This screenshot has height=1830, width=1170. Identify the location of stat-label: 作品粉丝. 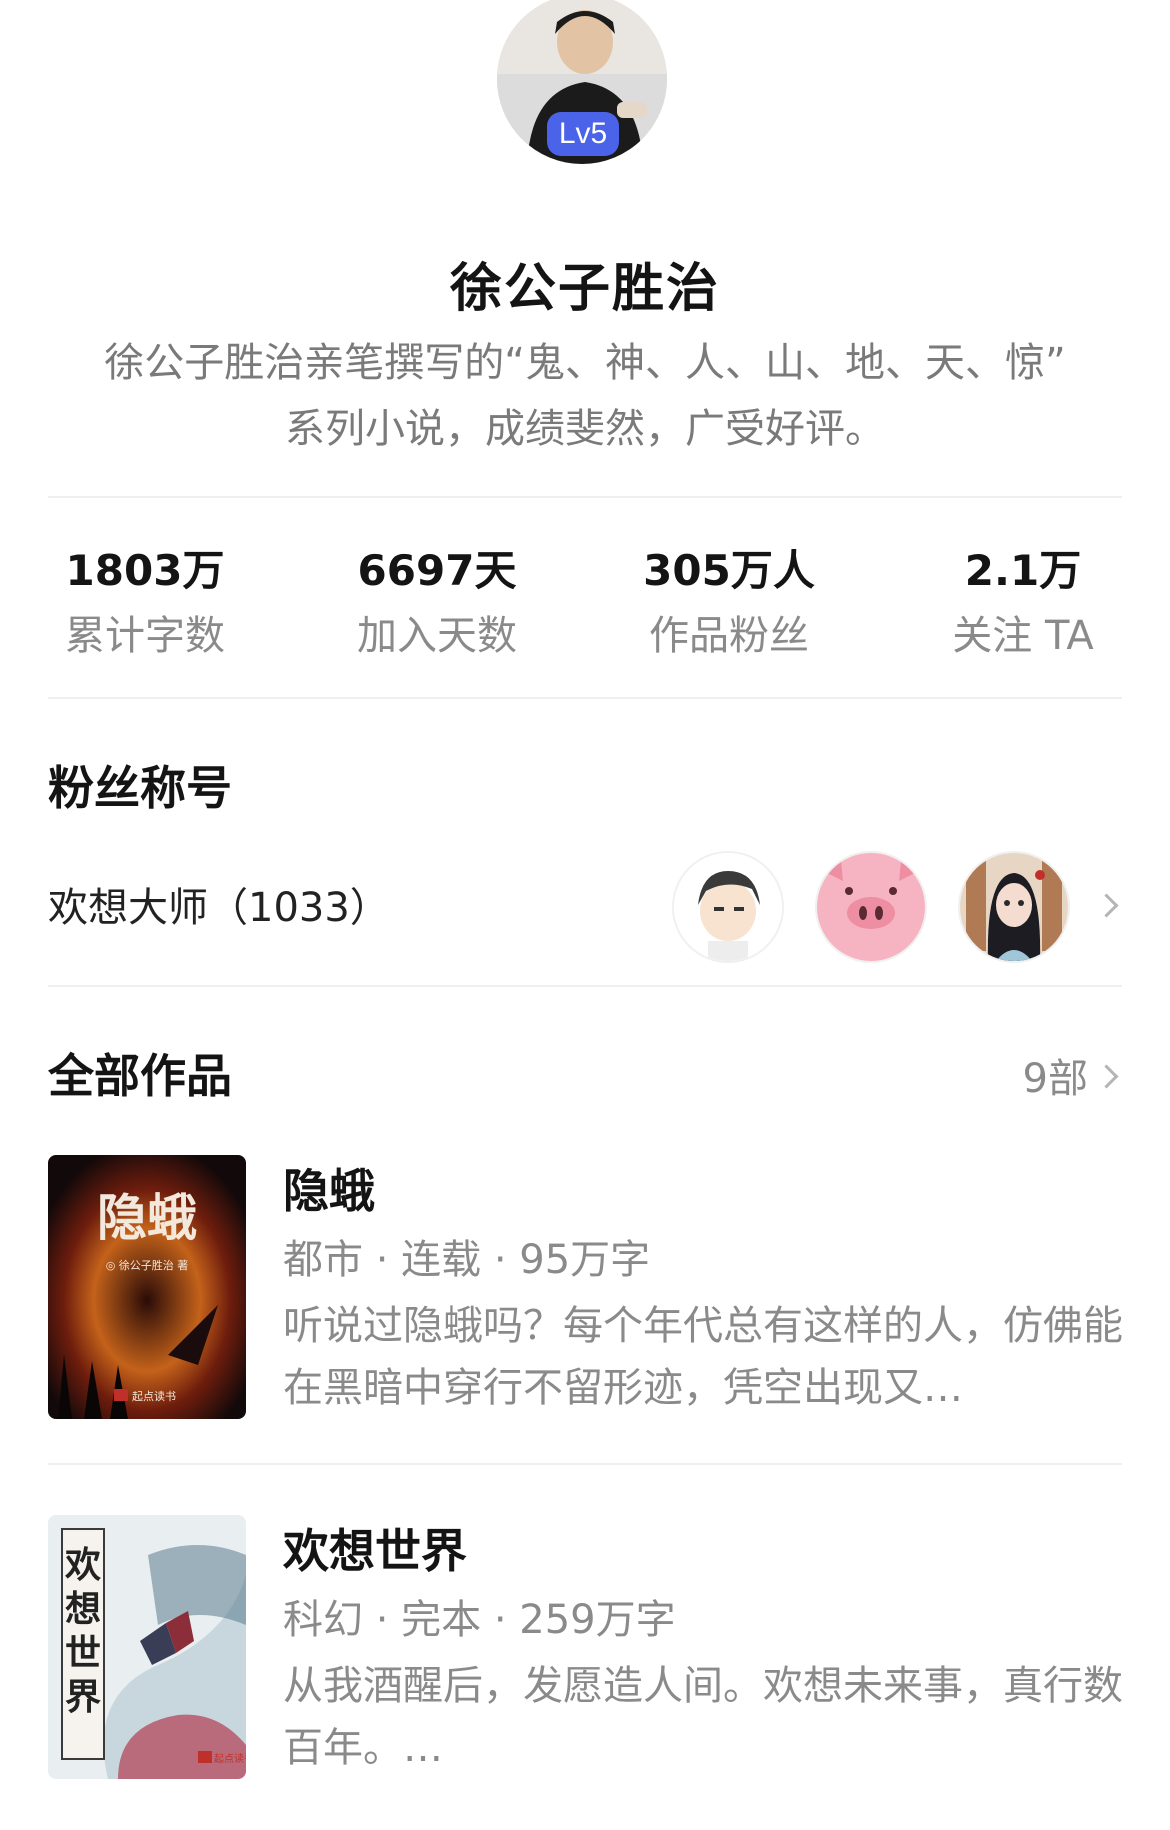
(729, 636).